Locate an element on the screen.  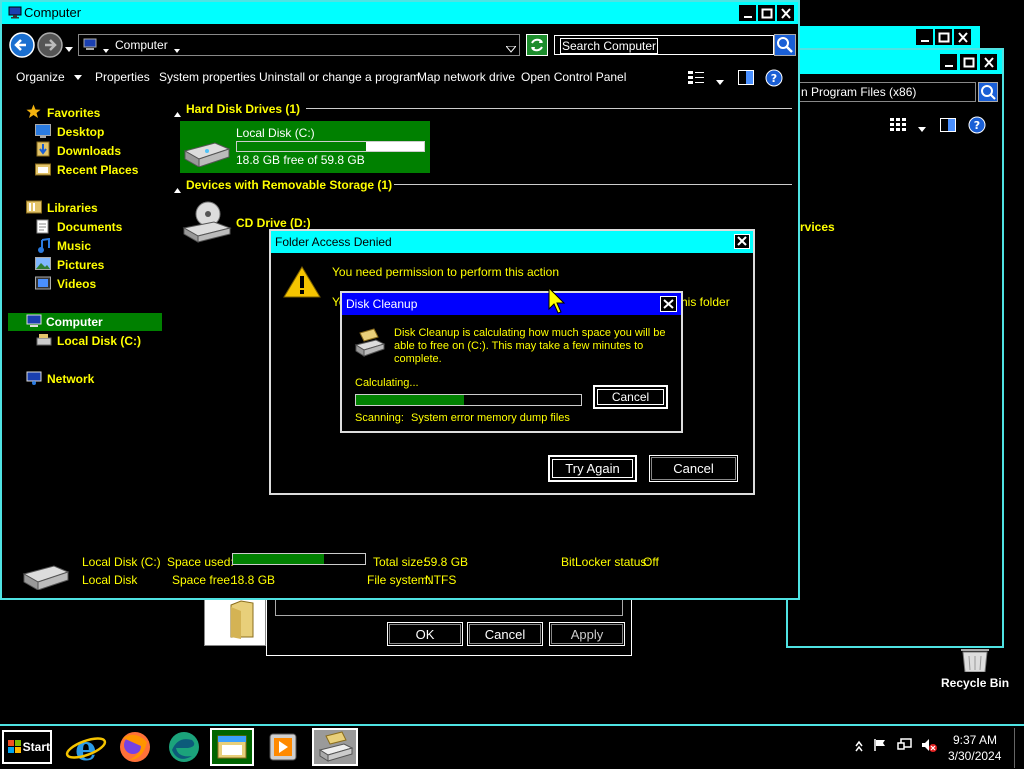
edge-icon is located at coordinates (184, 747).